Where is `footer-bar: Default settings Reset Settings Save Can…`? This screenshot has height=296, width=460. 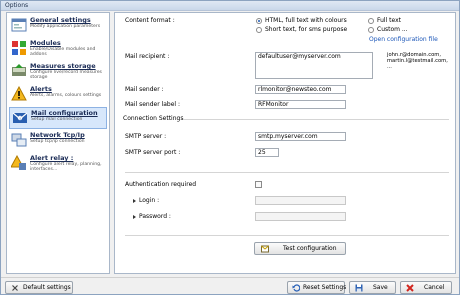 footer-bar: Default settings Reset Settings Save Can… is located at coordinates (230, 286).